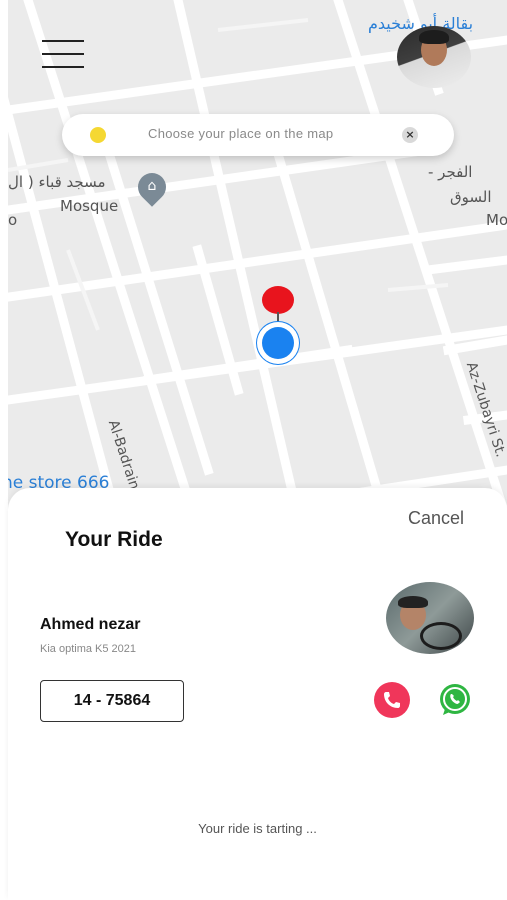  Describe the element at coordinates (57, 182) in the screenshot. I see `map-label-poi-arabic: مسجد قباء ( ال` at that location.